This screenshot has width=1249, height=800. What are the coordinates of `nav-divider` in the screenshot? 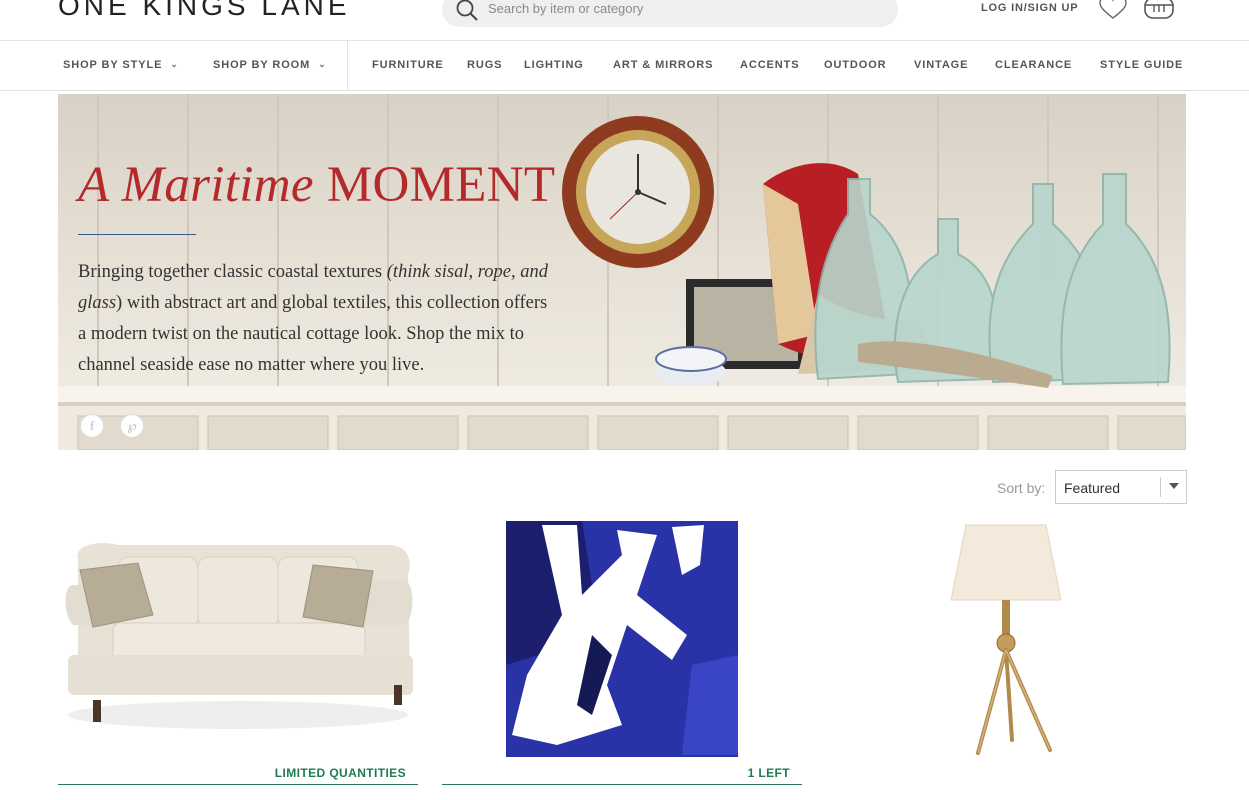 It's located at (347, 66).